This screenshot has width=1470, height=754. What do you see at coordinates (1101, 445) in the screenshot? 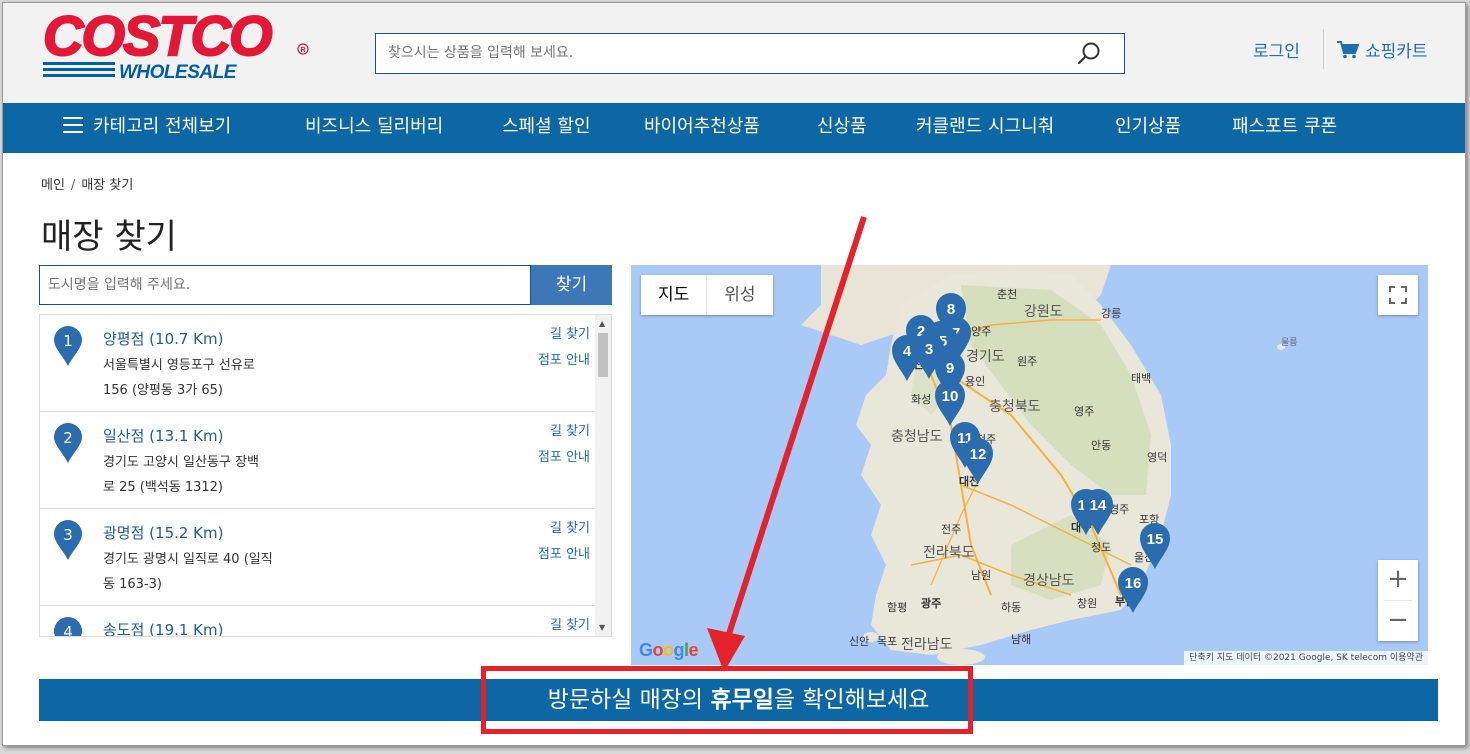
I see `place-label: 안동` at bounding box center [1101, 445].